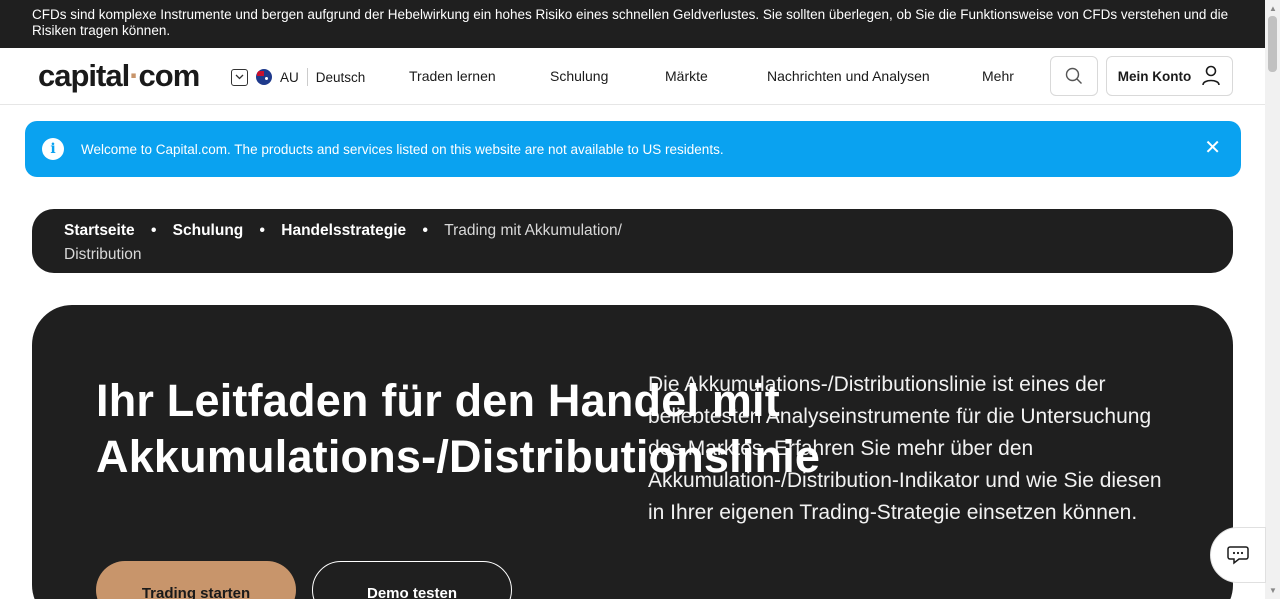 The image size is (1280, 599). Describe the element at coordinates (452, 76) in the screenshot. I see `nav-traden-lernen: Traden lernen` at that location.